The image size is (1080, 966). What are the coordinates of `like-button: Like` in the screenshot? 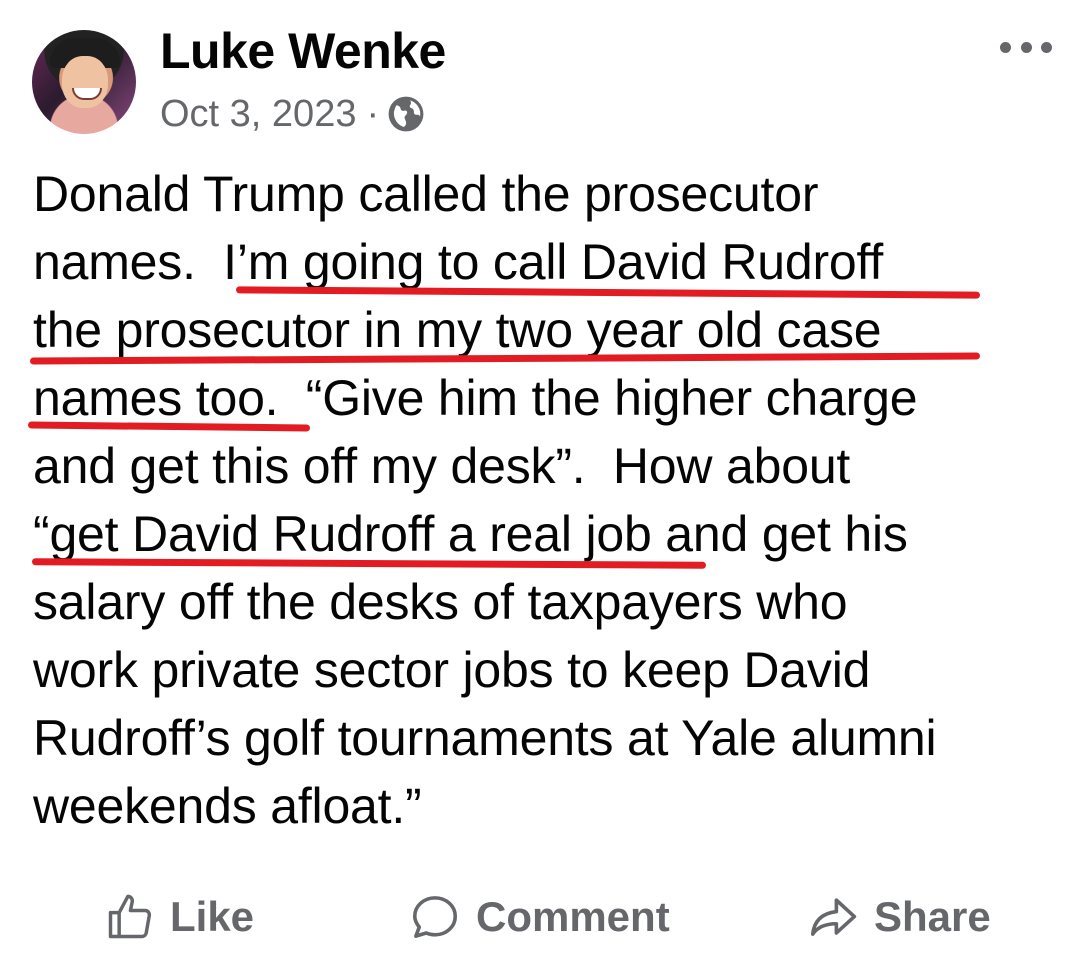 It's located at (179, 917).